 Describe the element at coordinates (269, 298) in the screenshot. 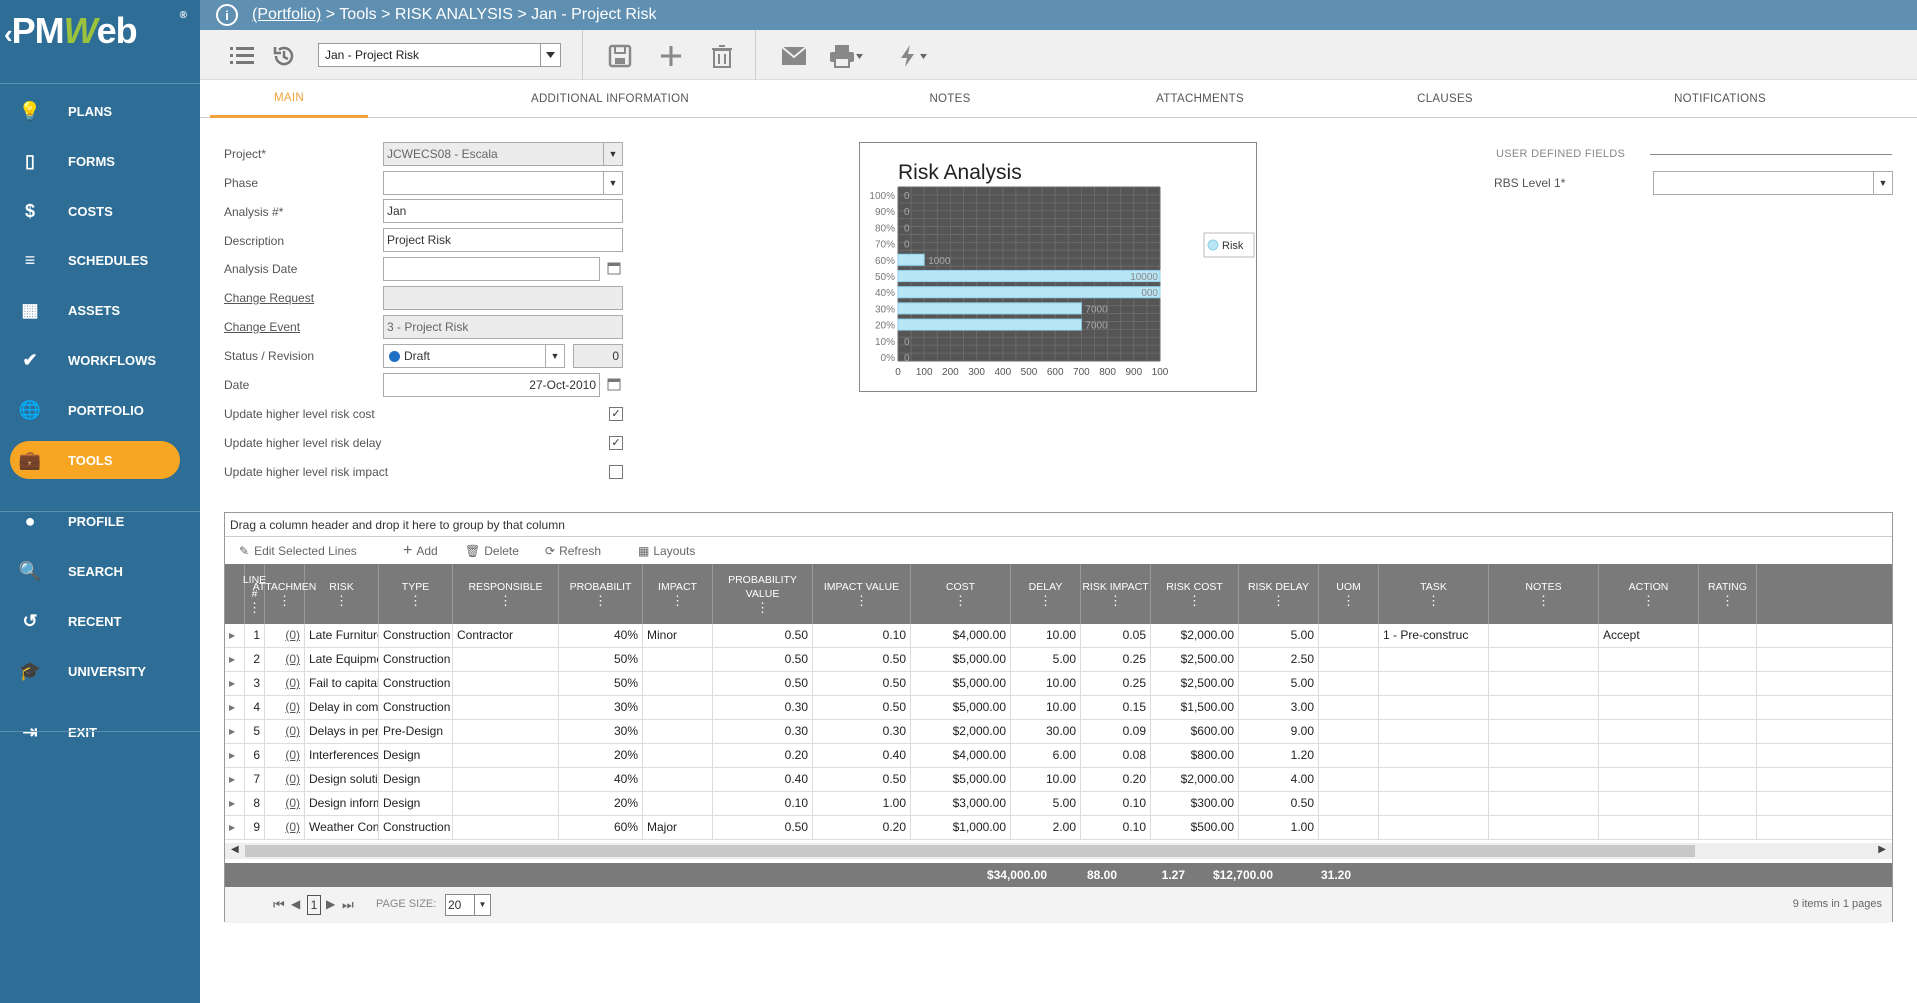

I see `change-request-link: Change Request` at that location.